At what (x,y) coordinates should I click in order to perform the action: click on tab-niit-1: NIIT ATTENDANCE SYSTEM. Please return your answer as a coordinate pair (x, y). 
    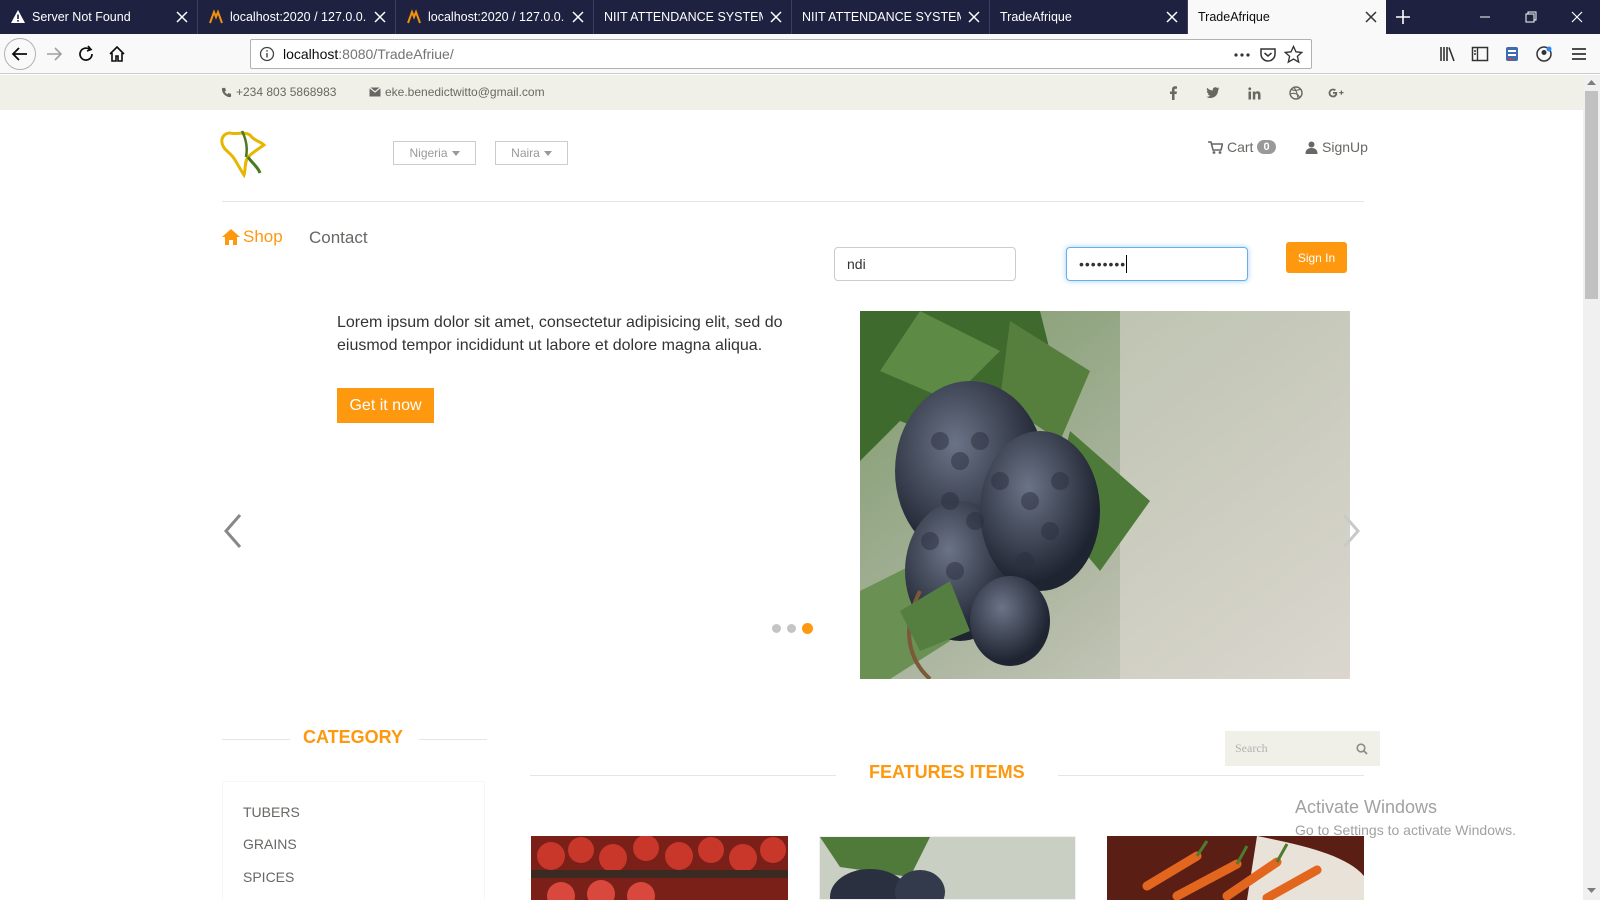
    Looking at the image, I should click on (693, 17).